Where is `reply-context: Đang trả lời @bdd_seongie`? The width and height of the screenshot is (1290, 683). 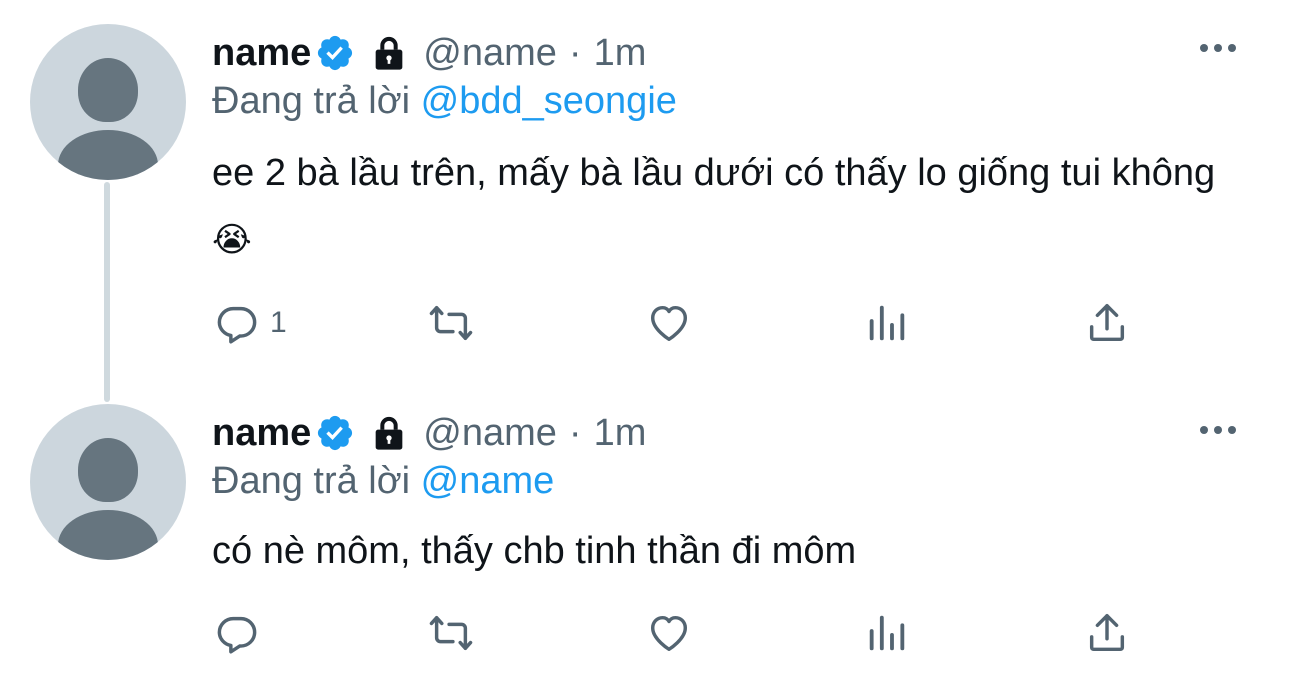 reply-context: Đang trả lời @bdd_seongie is located at coordinates (444, 101).